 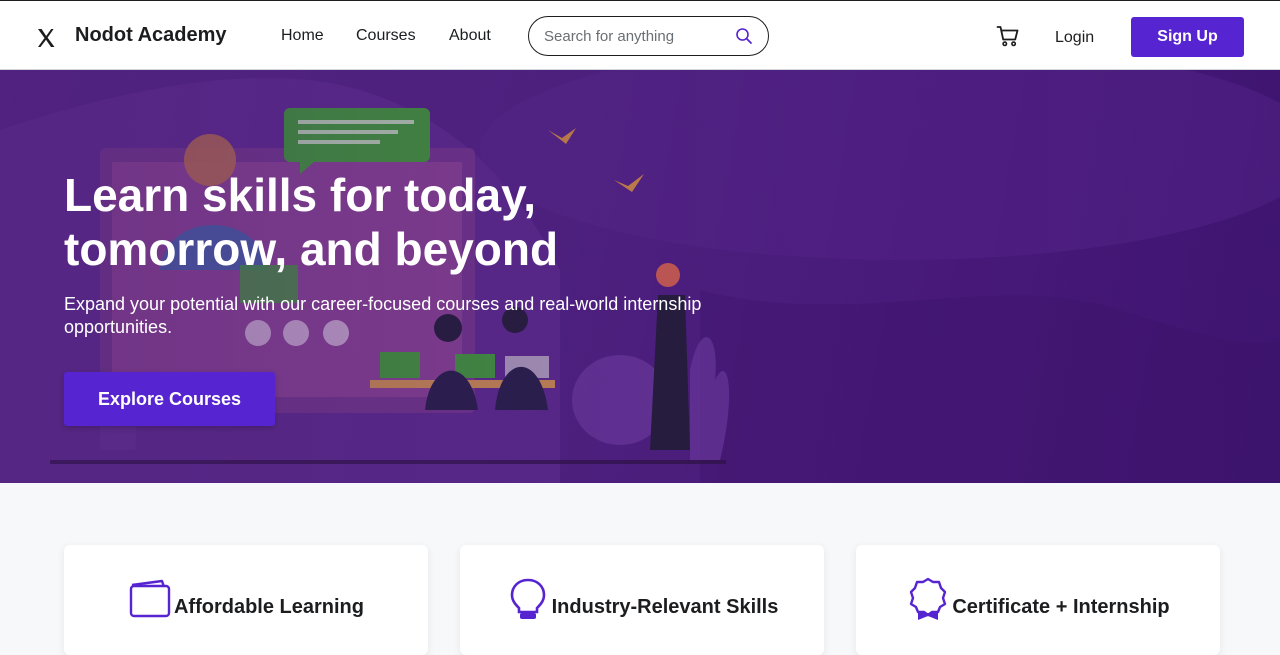 What do you see at coordinates (1187, 37) in the screenshot?
I see `signup-button: Sign Up` at bounding box center [1187, 37].